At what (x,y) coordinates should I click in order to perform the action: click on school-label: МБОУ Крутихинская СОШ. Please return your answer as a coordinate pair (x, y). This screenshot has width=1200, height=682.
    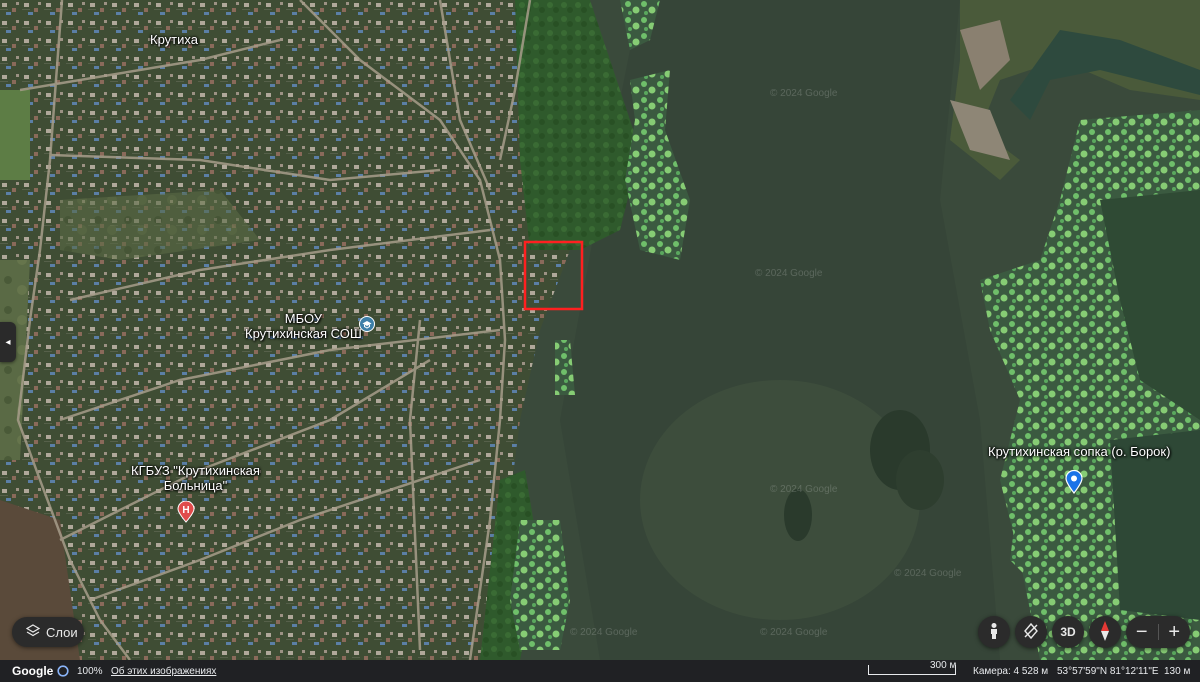
    Looking at the image, I should click on (303, 326).